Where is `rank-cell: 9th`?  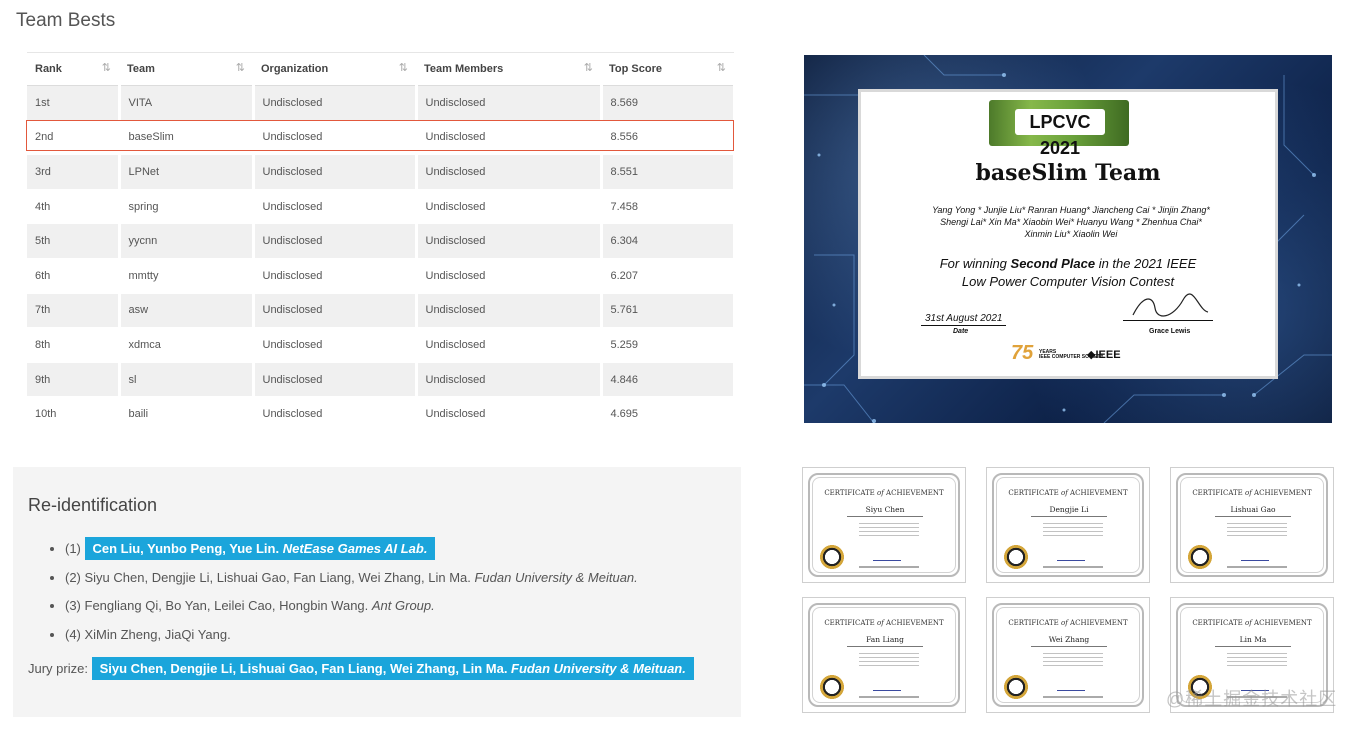
rank-cell: 9th is located at coordinates (74, 380).